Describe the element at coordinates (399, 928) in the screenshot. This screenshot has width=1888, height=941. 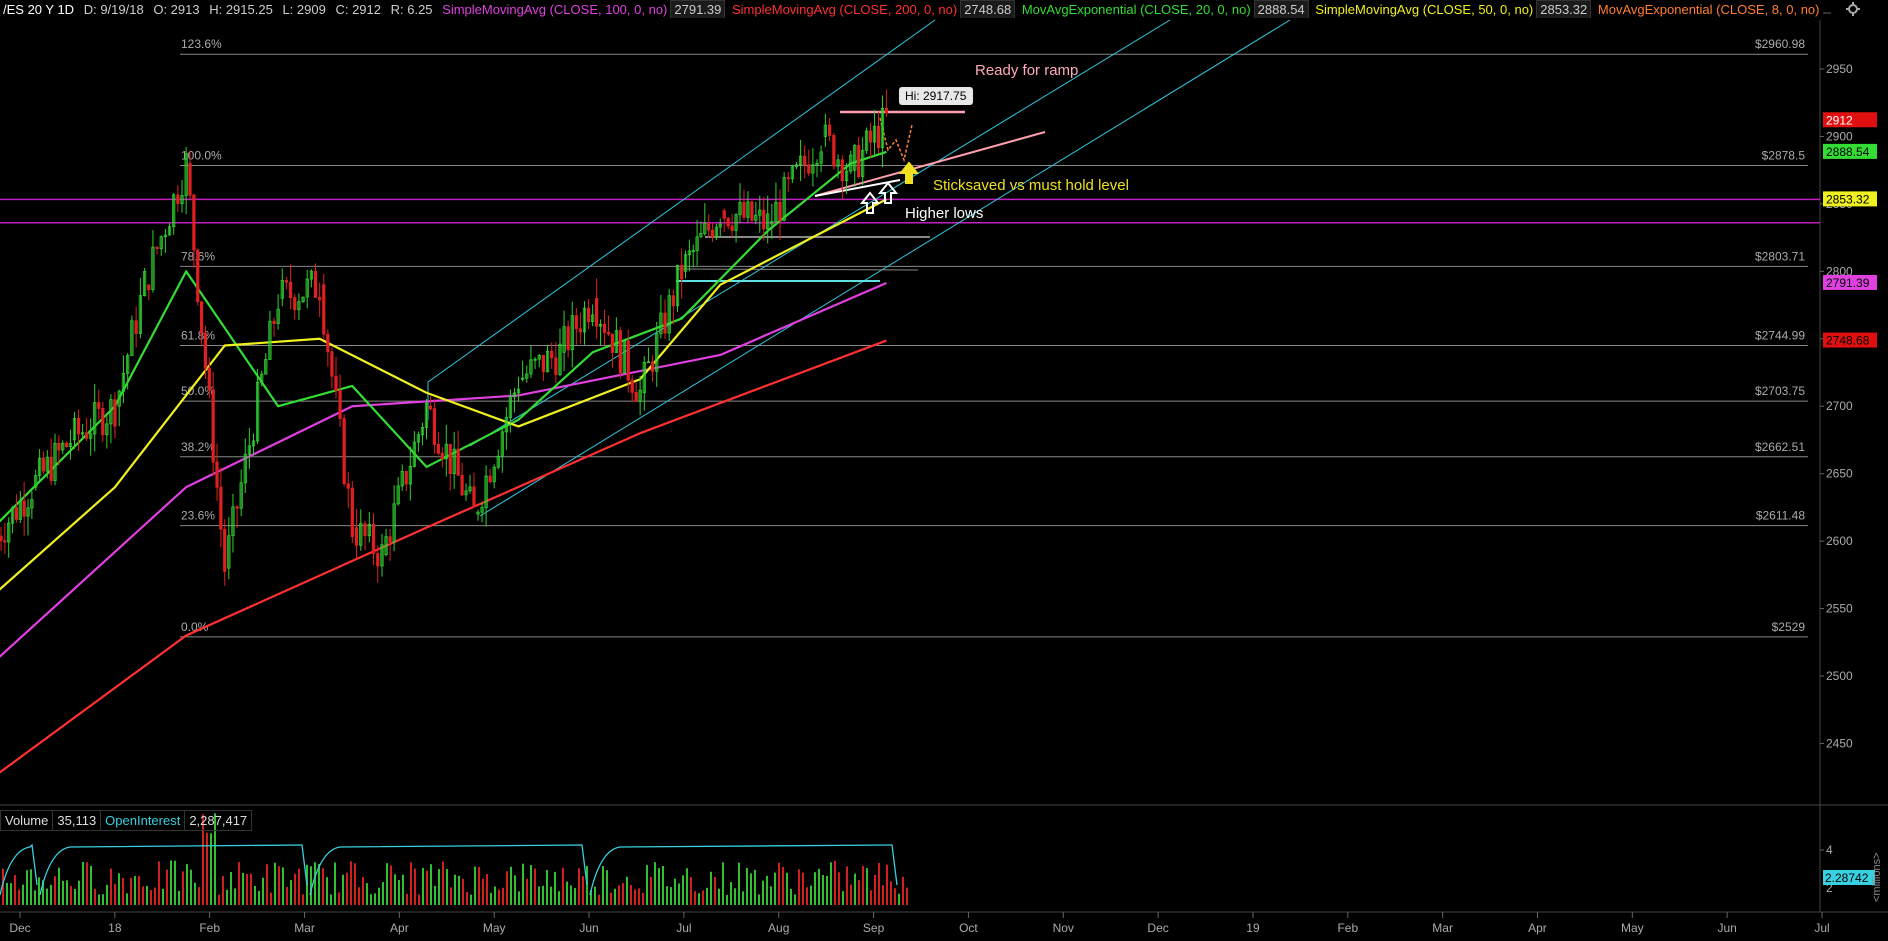
I see `time-axis-label: Apr` at that location.